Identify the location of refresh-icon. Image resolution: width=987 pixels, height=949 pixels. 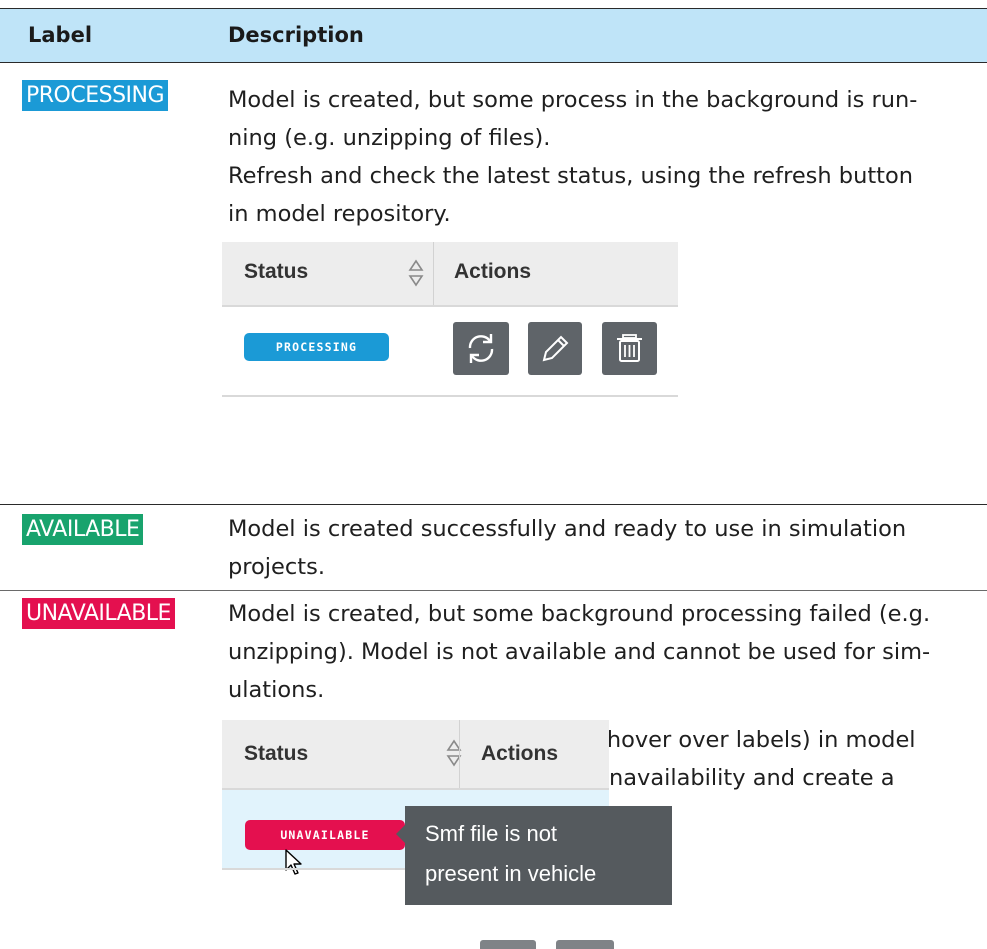
(481, 348).